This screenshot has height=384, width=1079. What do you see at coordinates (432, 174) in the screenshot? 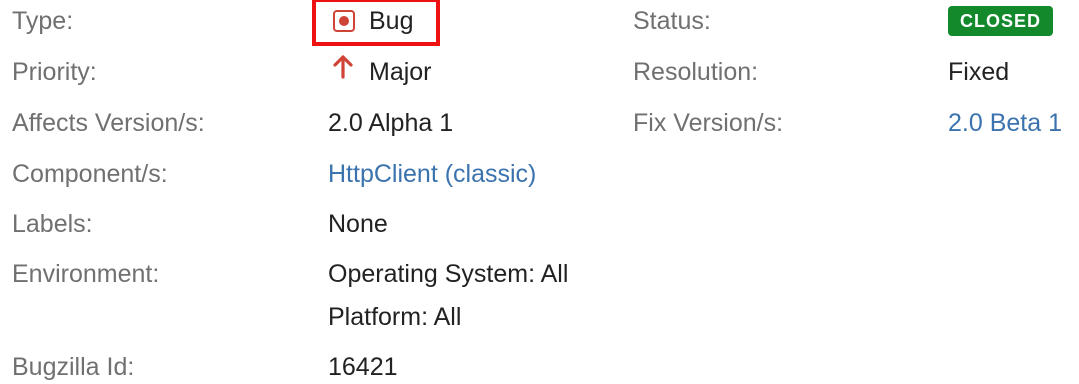
I see `component-link: HttpClient (classic)` at bounding box center [432, 174].